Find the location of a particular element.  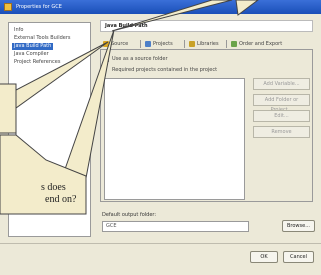

callout-text-line2: end on? is located at coordinates (61, 199).